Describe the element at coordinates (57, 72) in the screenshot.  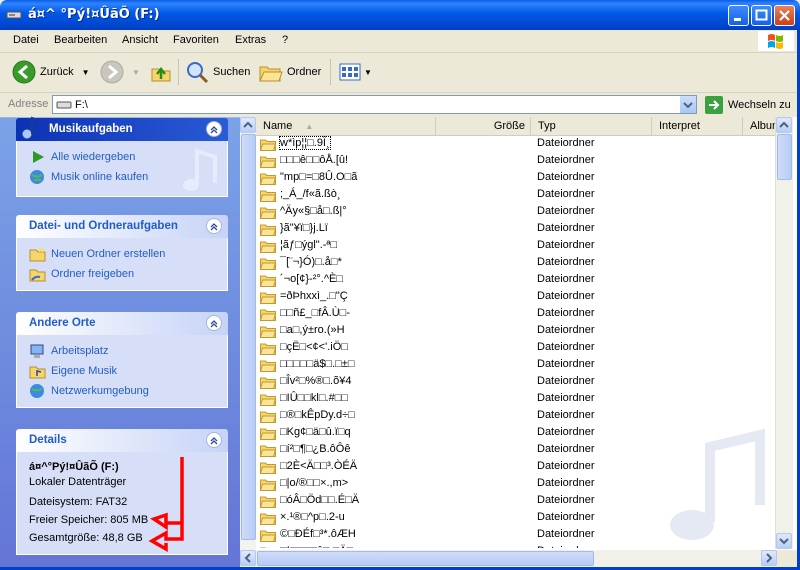
I see `back-label: Zurück` at that location.